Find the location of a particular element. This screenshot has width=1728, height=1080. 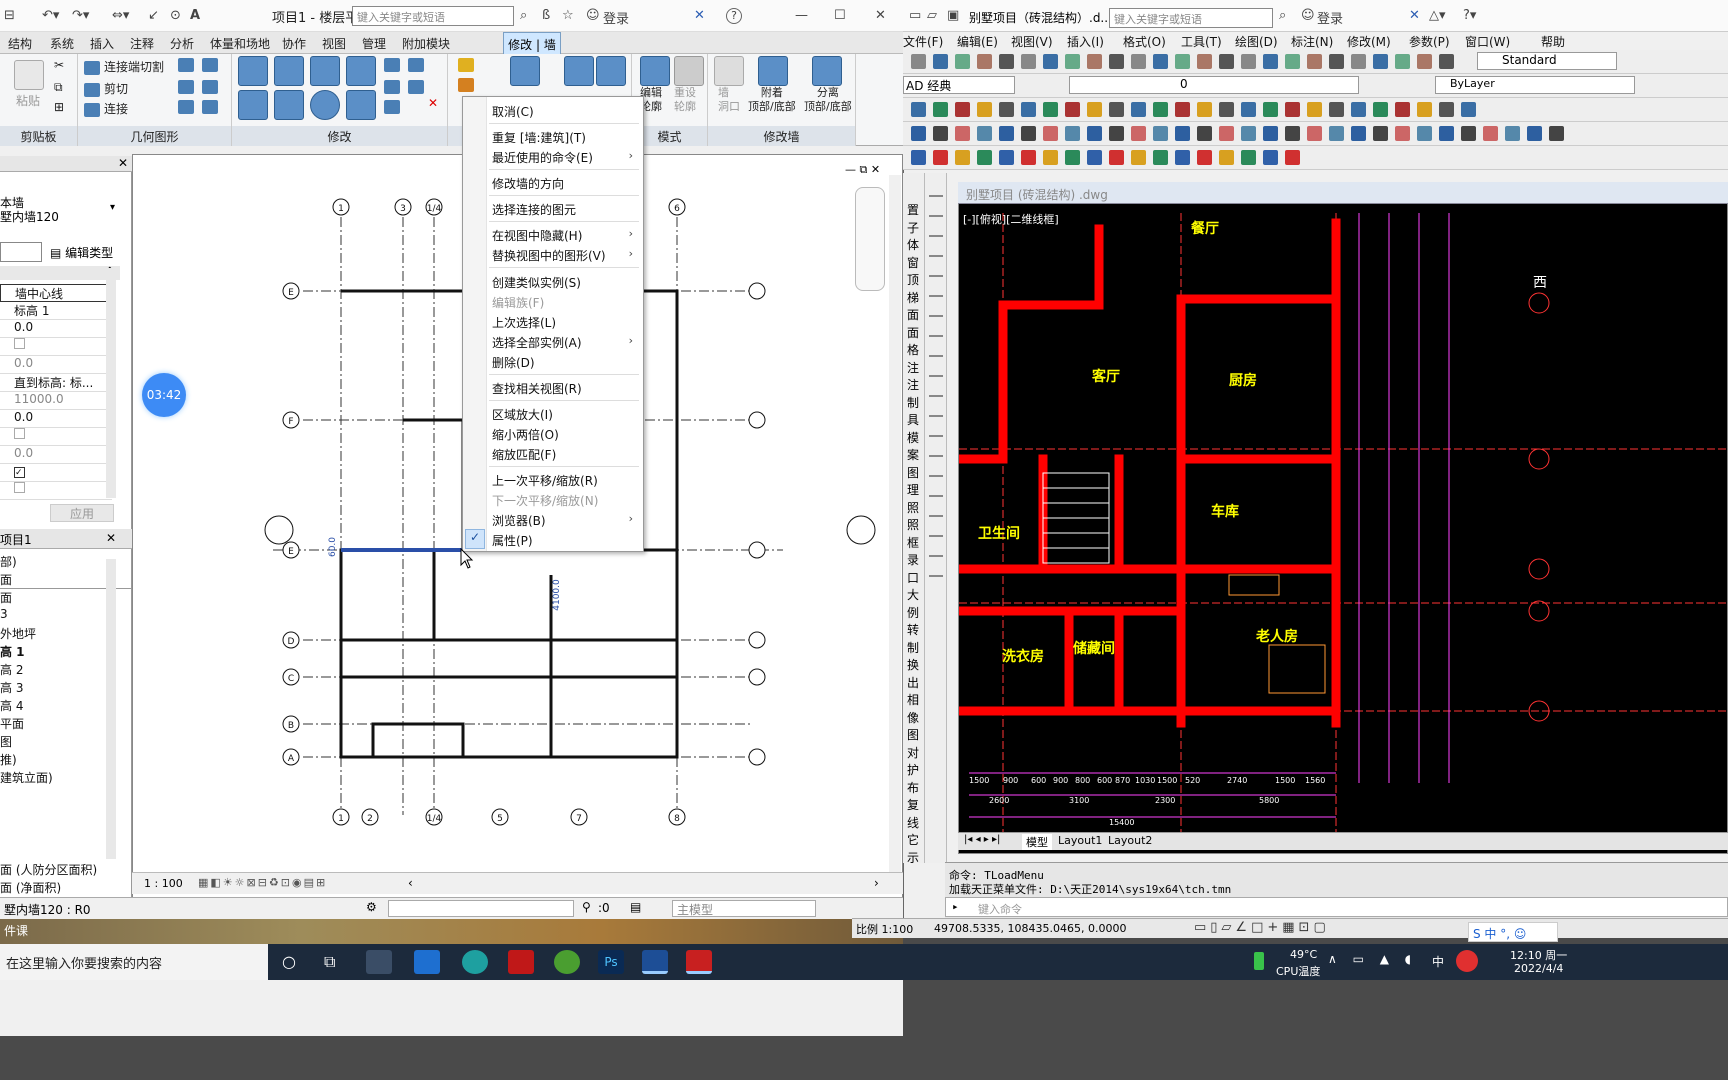

workspace-dropdown: AD 经典 is located at coordinates (959, 85).